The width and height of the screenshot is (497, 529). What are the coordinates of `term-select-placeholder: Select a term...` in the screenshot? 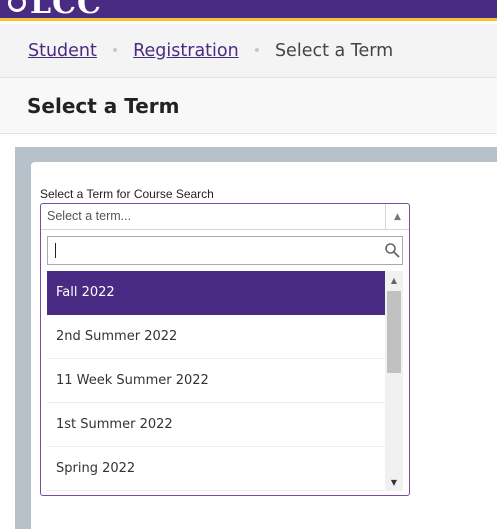 It's located at (89, 216).